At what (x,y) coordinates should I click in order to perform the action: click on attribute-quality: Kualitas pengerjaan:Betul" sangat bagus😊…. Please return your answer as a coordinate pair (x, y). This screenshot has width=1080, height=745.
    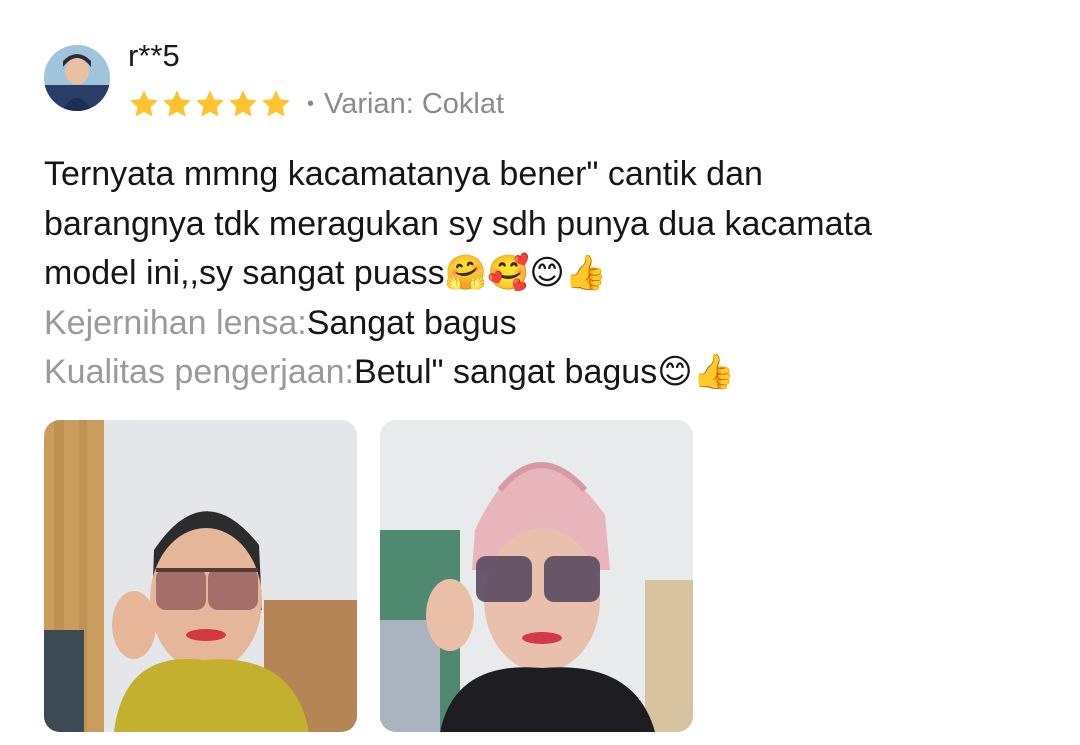
    Looking at the image, I should click on (544, 373).